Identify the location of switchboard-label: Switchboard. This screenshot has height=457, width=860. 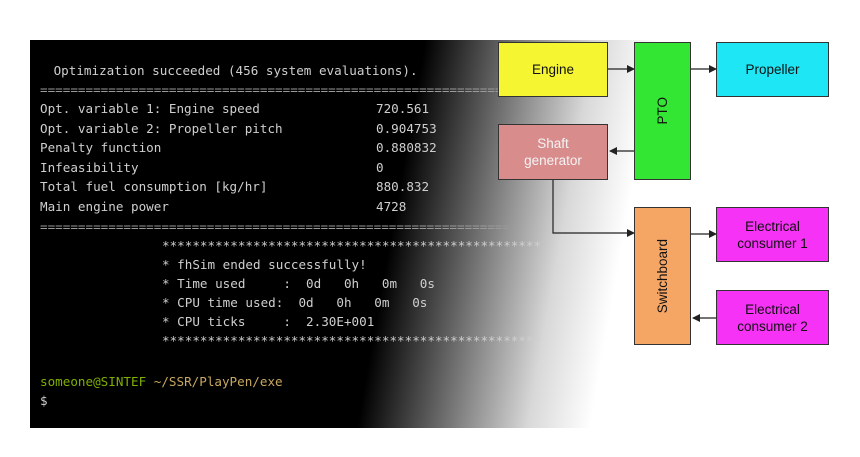
(662, 276).